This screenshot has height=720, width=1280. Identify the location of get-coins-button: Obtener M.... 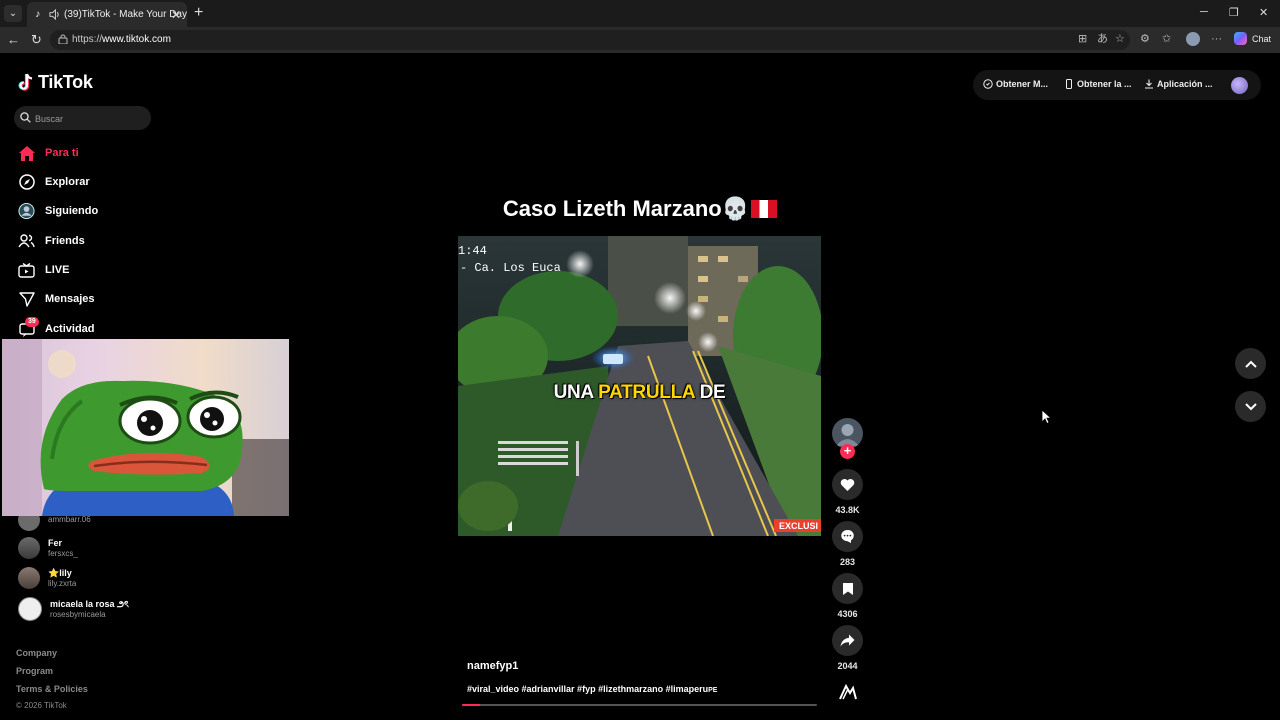
(1015, 84).